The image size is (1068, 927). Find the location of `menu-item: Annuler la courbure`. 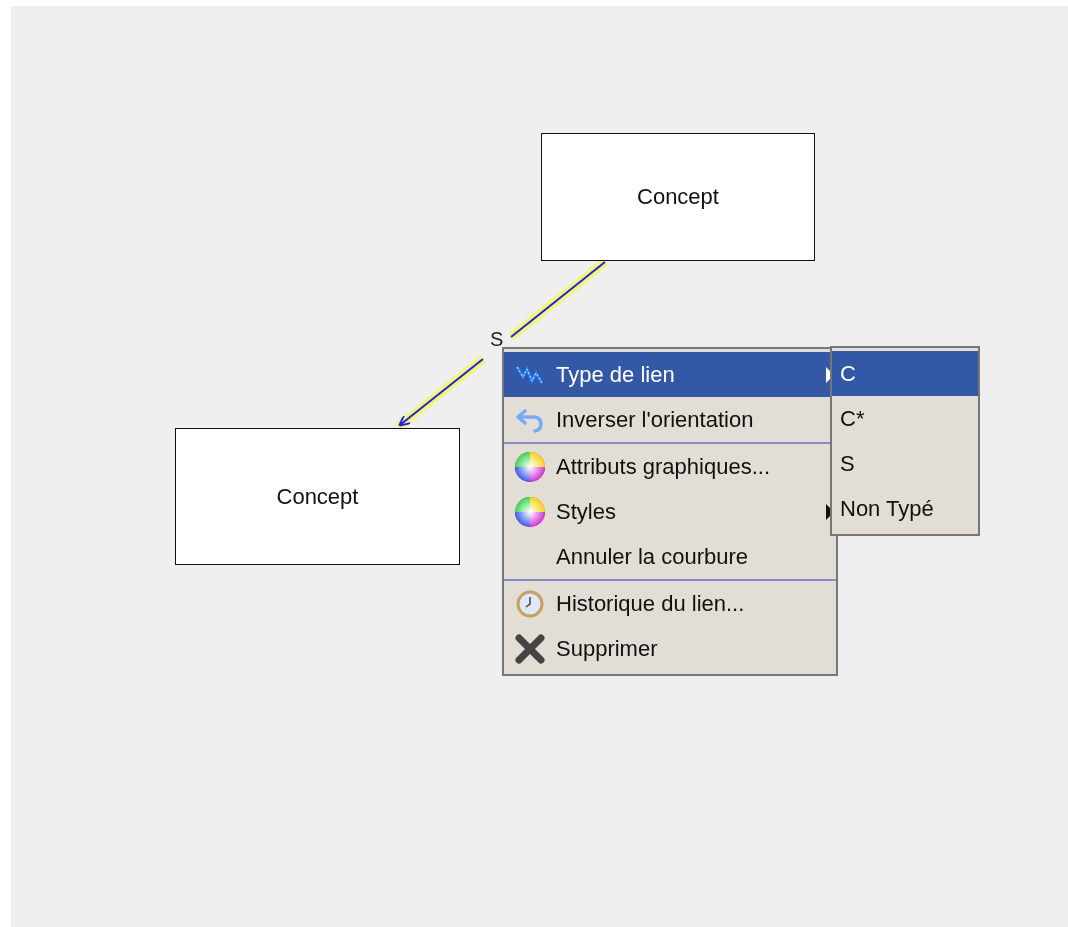

menu-item: Annuler la courbure is located at coordinates (670, 556).